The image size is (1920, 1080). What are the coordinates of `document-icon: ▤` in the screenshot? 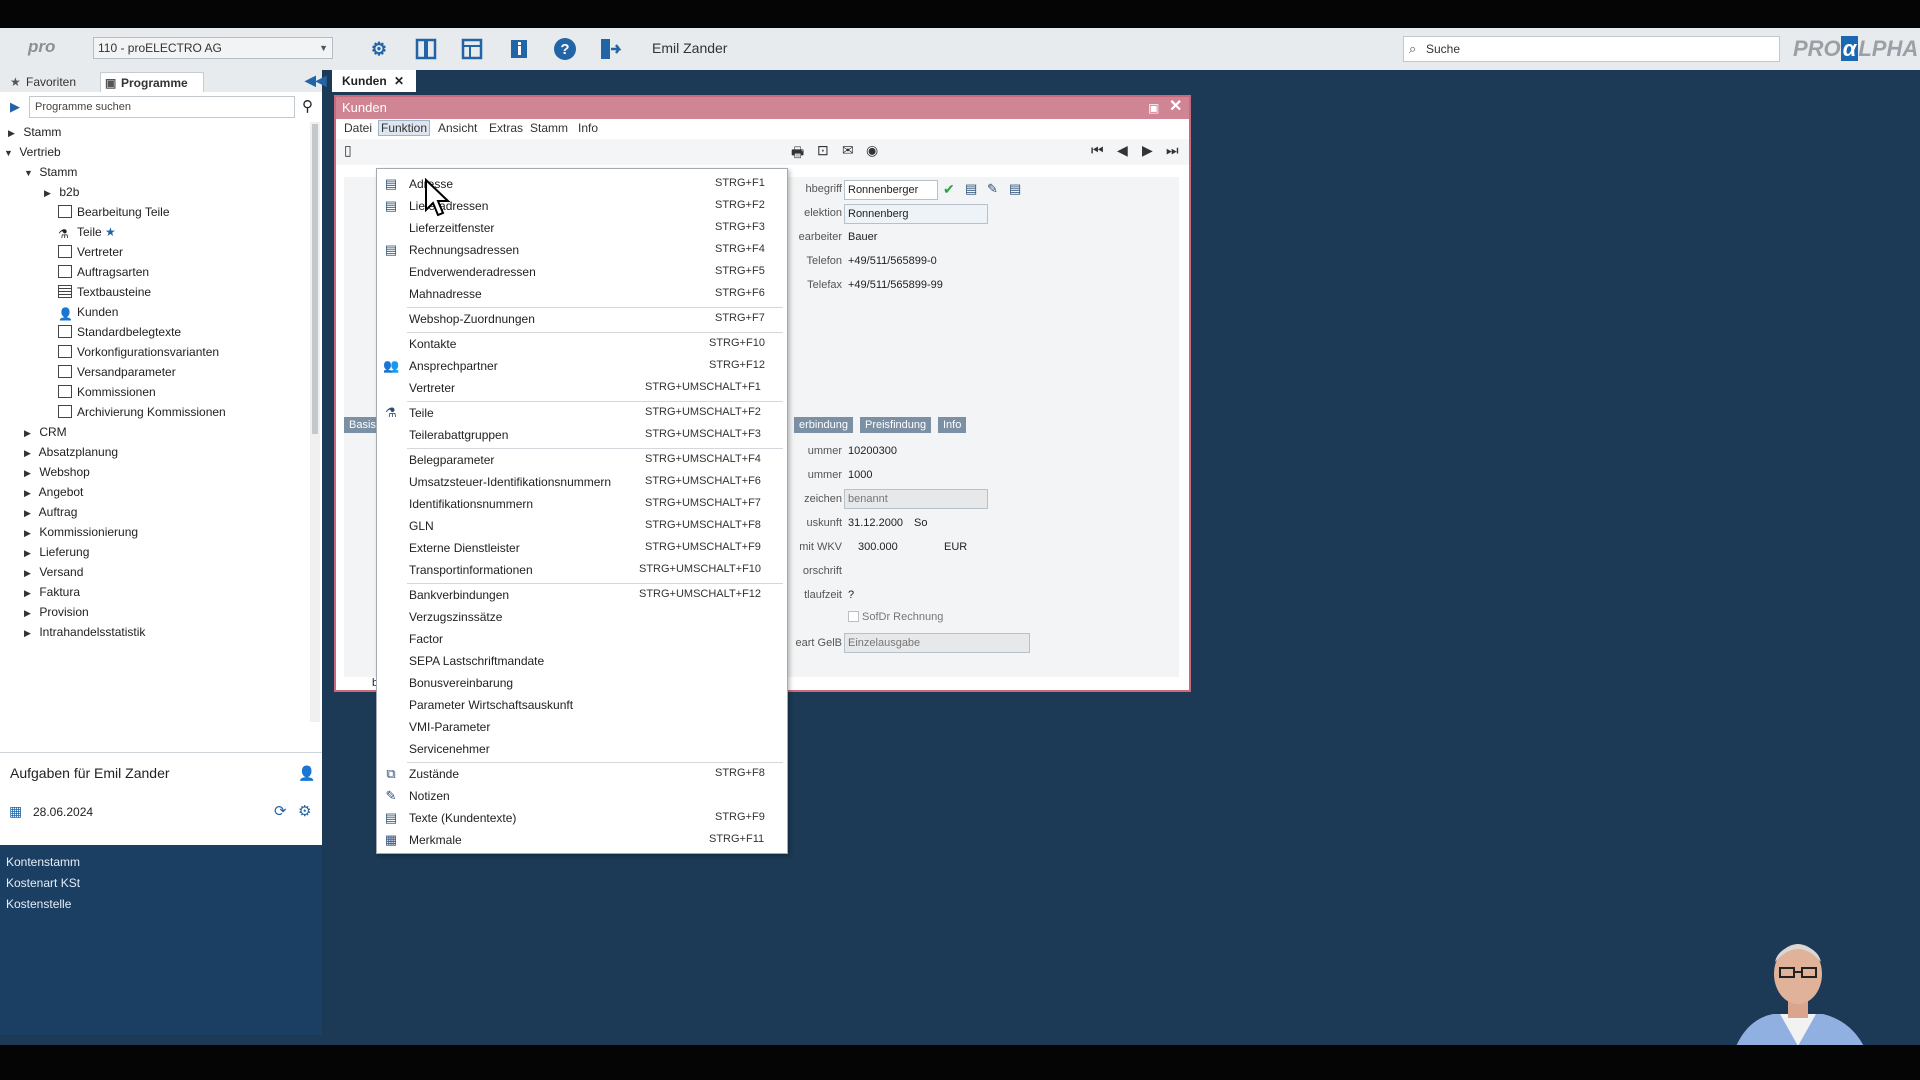 It's located at (1015, 189).